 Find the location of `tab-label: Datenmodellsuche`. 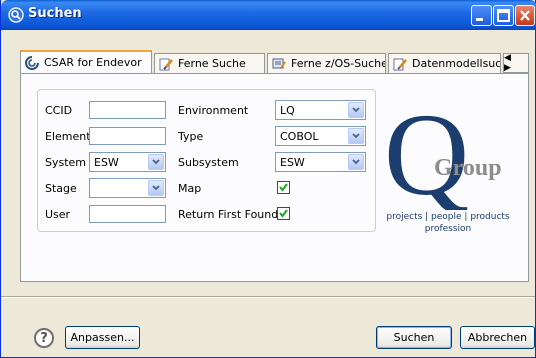

tab-label: Datenmodellsuche is located at coordinates (456, 63).